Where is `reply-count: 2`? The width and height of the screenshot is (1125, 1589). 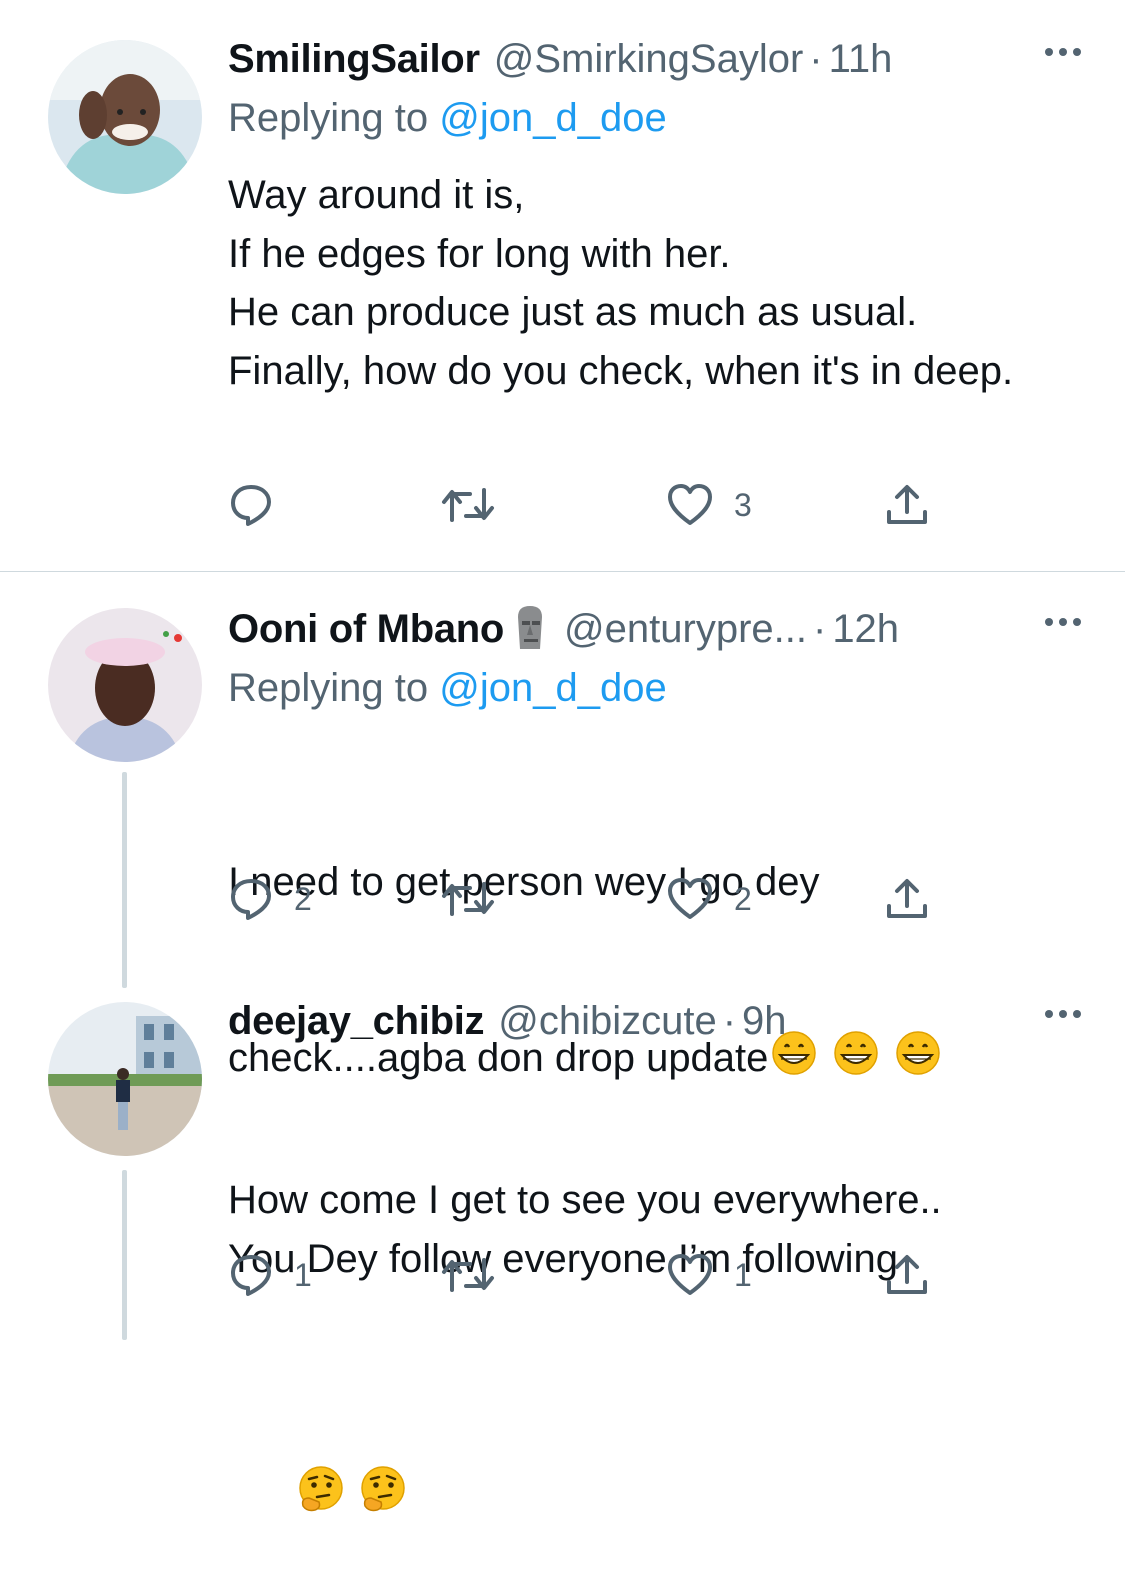 reply-count: 2 is located at coordinates (303, 898).